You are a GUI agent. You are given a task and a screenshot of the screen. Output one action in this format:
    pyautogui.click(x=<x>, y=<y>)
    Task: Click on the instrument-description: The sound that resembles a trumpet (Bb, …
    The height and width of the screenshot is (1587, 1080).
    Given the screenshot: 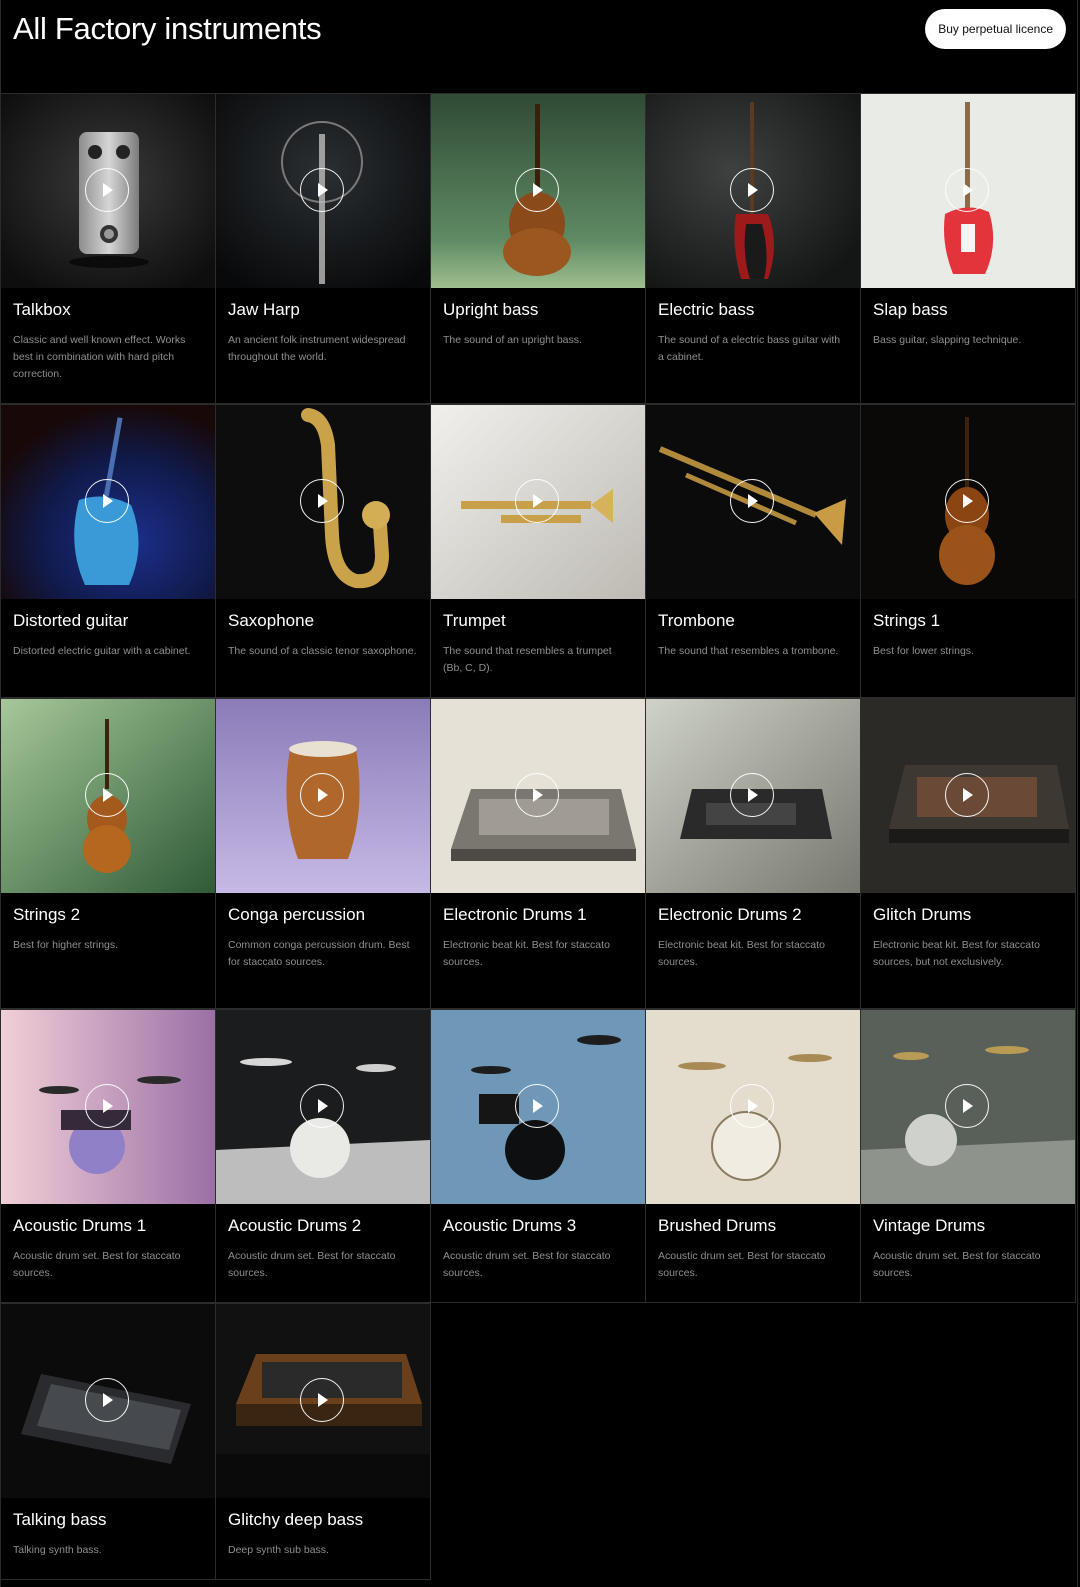 What is the action you would take?
    pyautogui.click(x=527, y=659)
    